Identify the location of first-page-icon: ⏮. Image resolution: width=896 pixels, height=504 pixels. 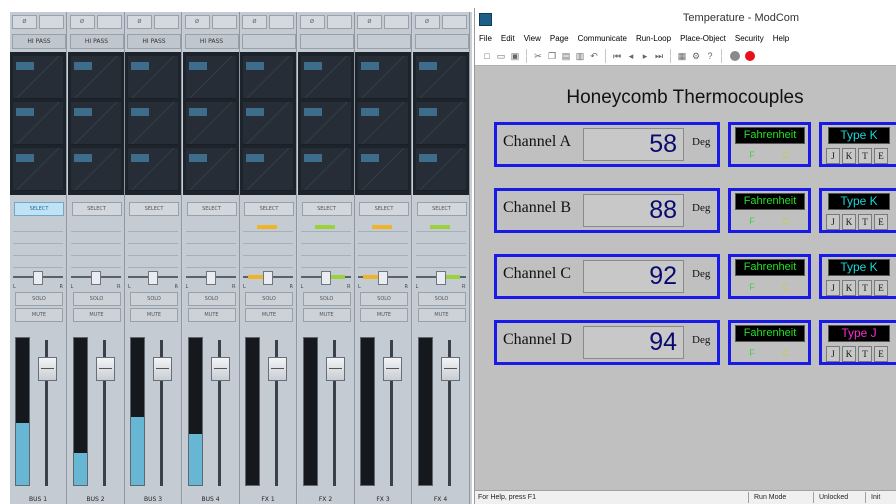
(617, 56).